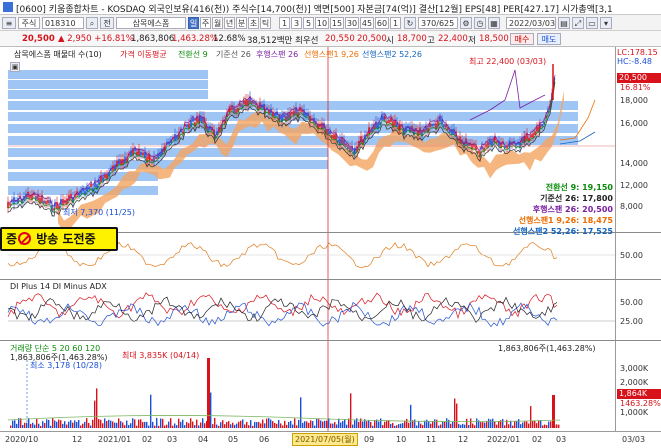 This screenshot has height=448, width=661. I want to click on sticker-prefix: 증, so click(12, 239).